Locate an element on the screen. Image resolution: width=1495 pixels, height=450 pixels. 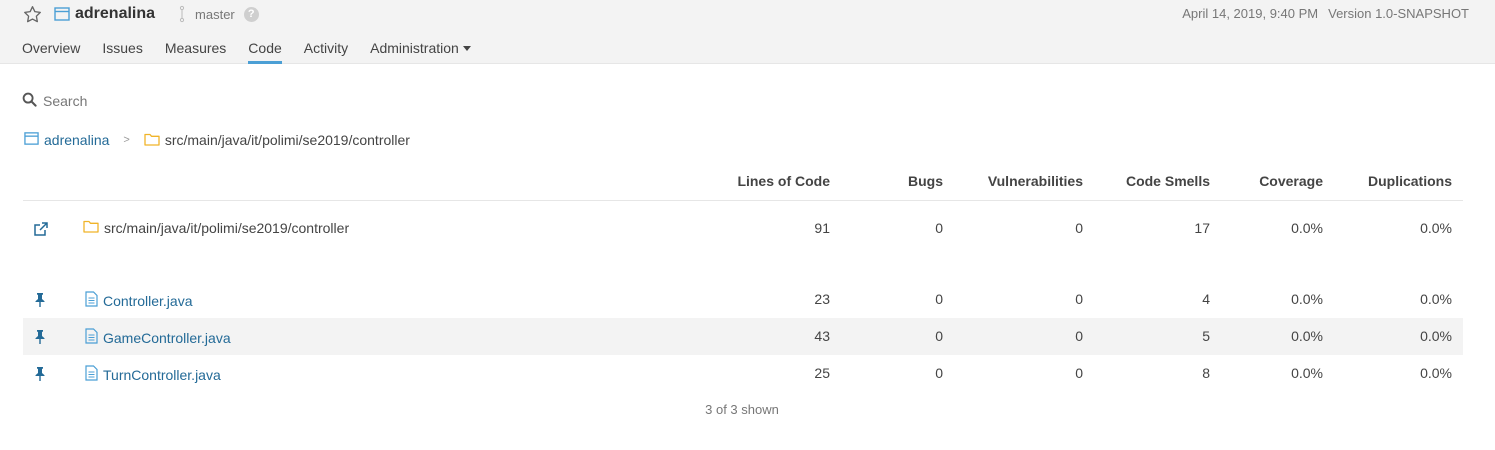
open-external-icon is located at coordinates (41, 229).